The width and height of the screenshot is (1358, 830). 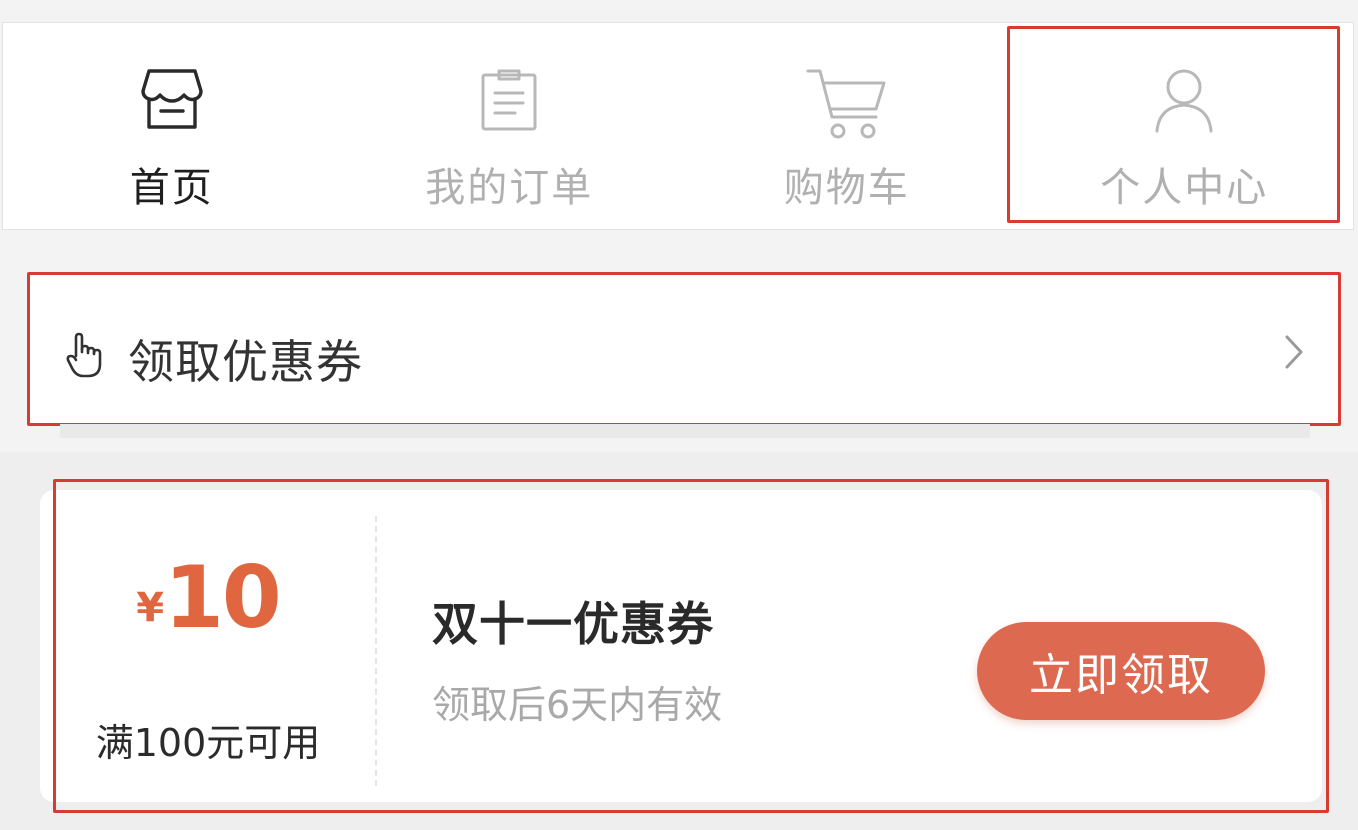 I want to click on coupon-validity: 领取后6天内有效, so click(x=577, y=705).